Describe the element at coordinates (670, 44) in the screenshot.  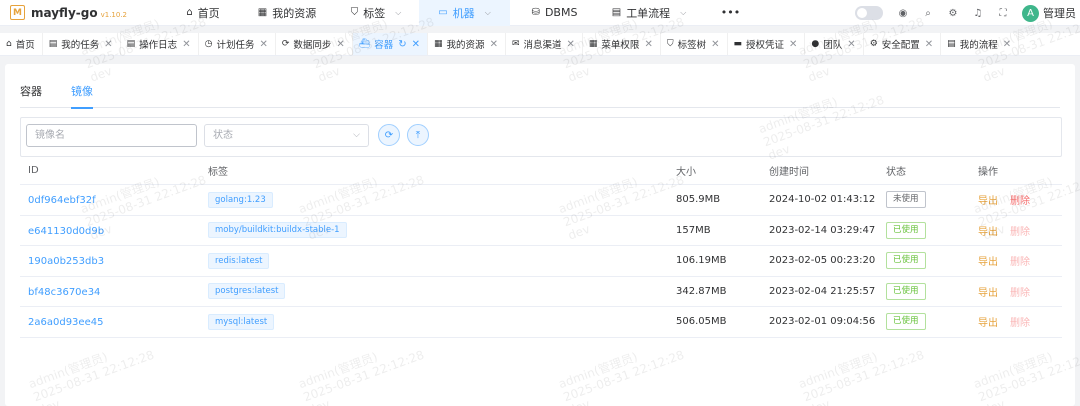
I see `bookmark-icon: ⛉` at that location.